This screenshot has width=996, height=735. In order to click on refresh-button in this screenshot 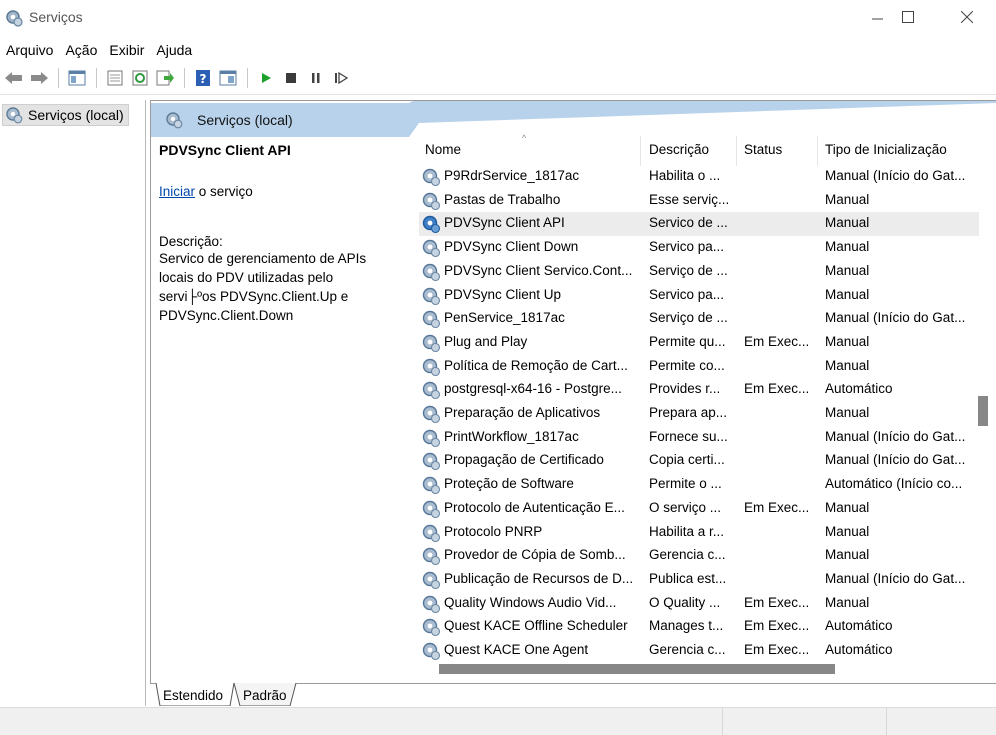, I will do `click(140, 78)`.